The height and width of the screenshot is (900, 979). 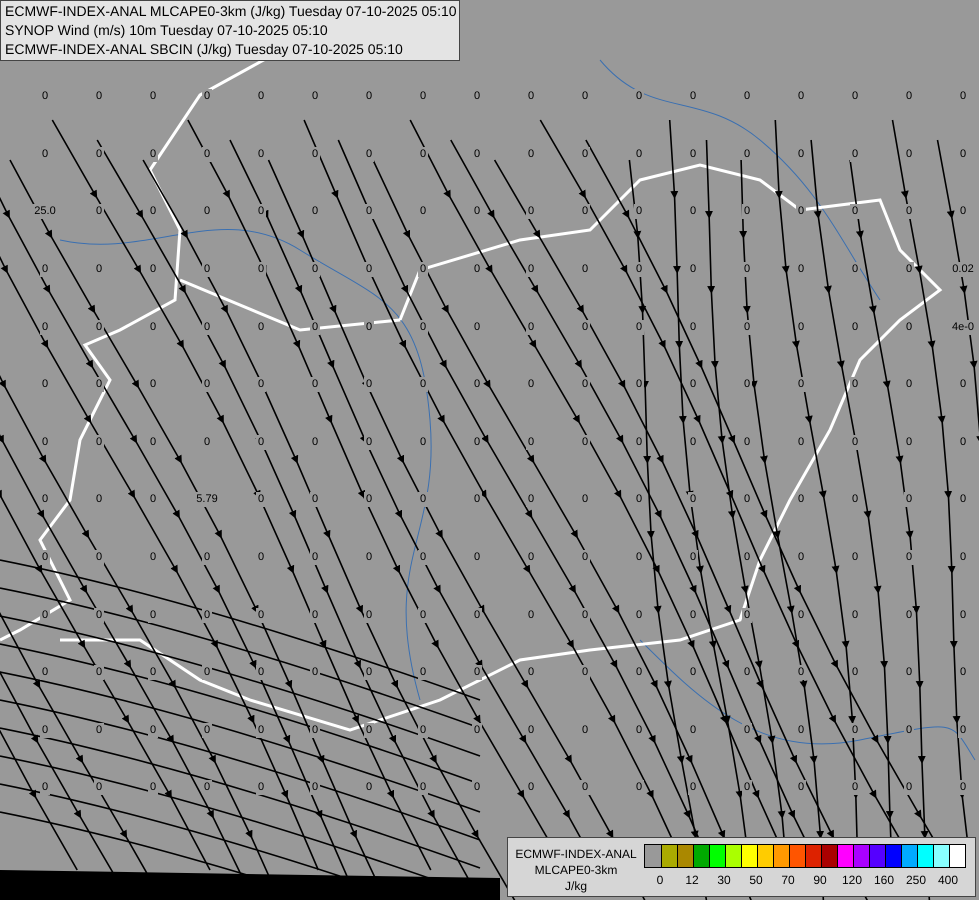 I want to click on legend-title: MLCAPE0-3km, so click(x=576, y=870).